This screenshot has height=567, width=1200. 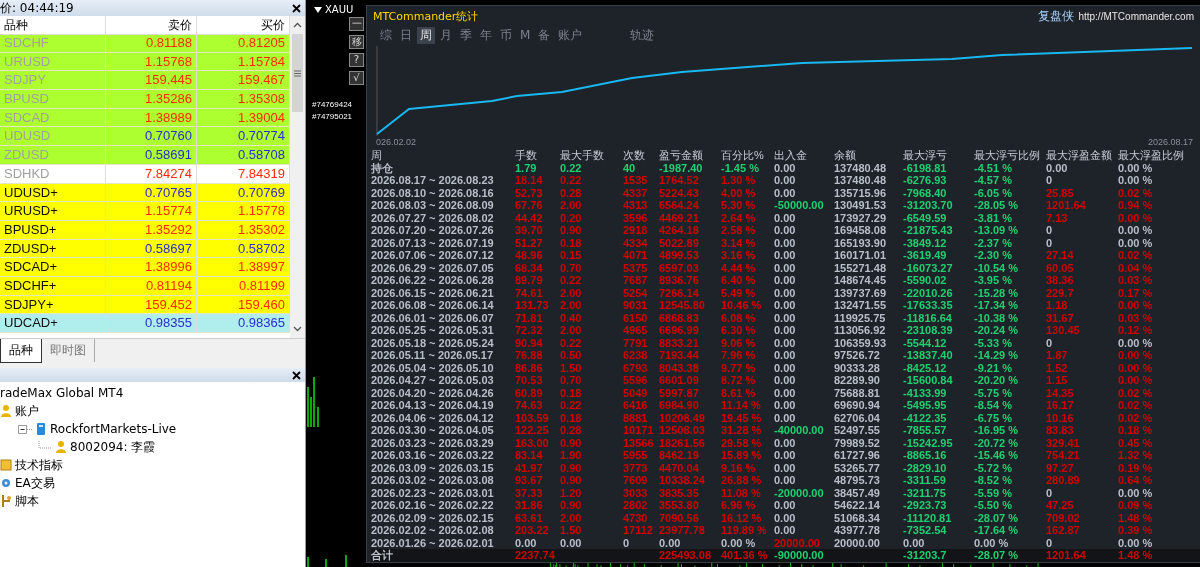 What do you see at coordinates (35, 483) in the screenshot?
I see `tree-item: EA交易` at bounding box center [35, 483].